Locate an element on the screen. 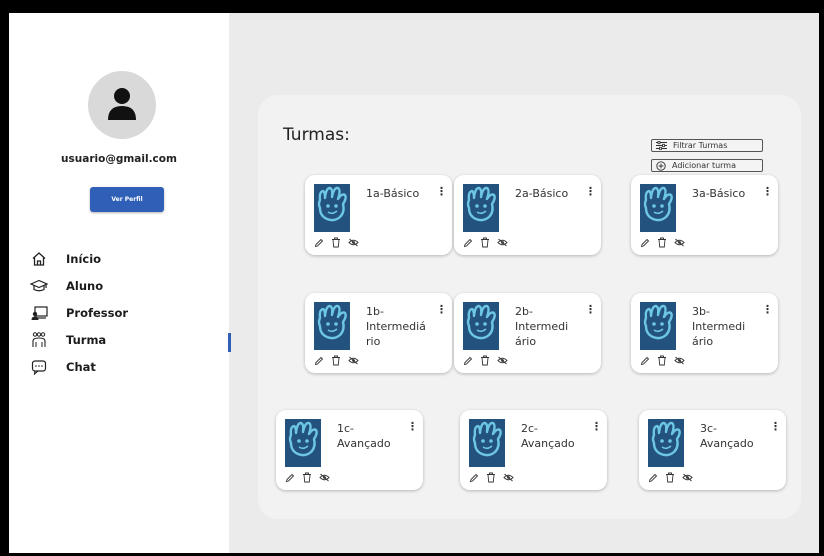  group-icon is located at coordinates (39, 340).